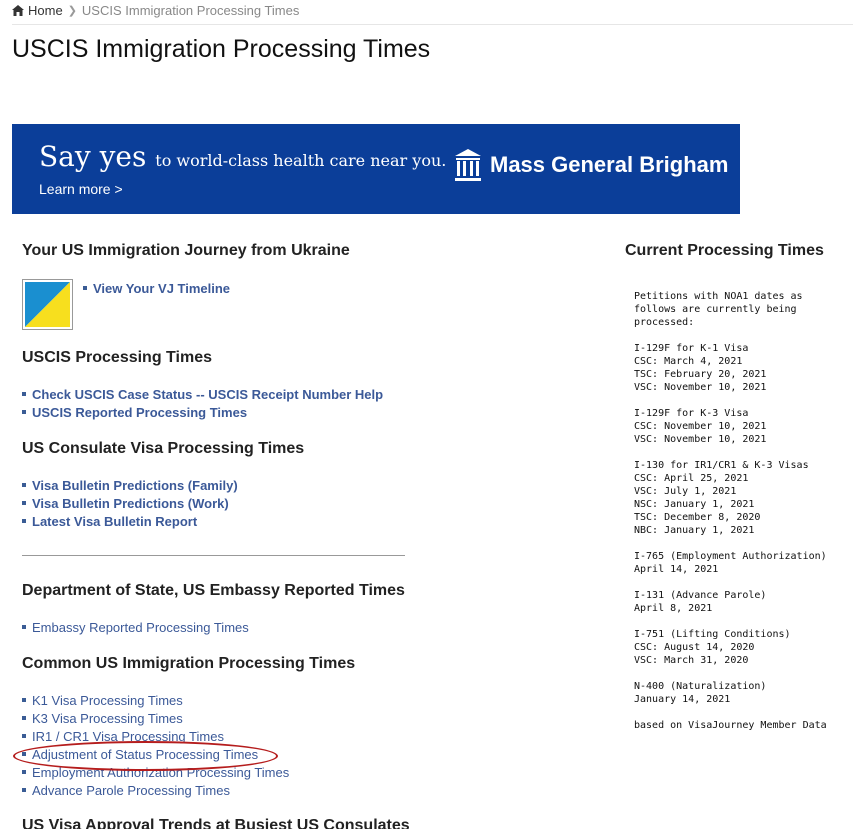  I want to click on brand-logo-icon, so click(468, 165).